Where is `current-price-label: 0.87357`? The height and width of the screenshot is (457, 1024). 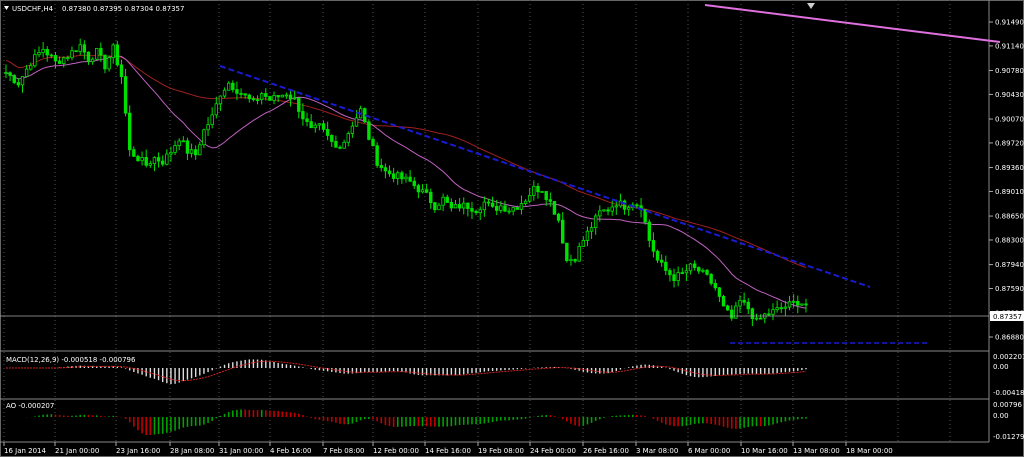 current-price-label: 0.87357 is located at coordinates (1007, 317).